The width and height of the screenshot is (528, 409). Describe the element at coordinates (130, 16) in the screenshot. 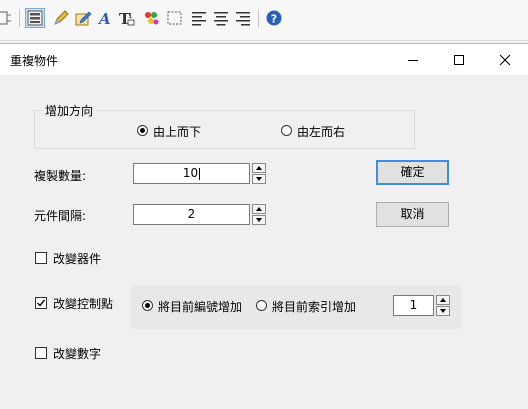

I see `svg-text: 1` at that location.